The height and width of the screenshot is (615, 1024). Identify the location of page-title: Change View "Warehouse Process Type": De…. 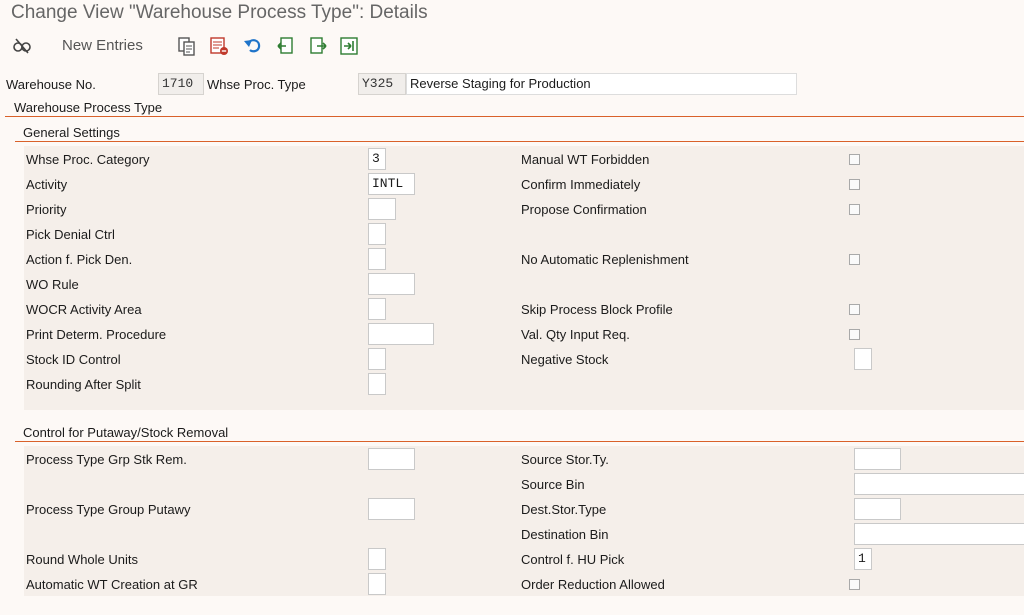
(219, 12).